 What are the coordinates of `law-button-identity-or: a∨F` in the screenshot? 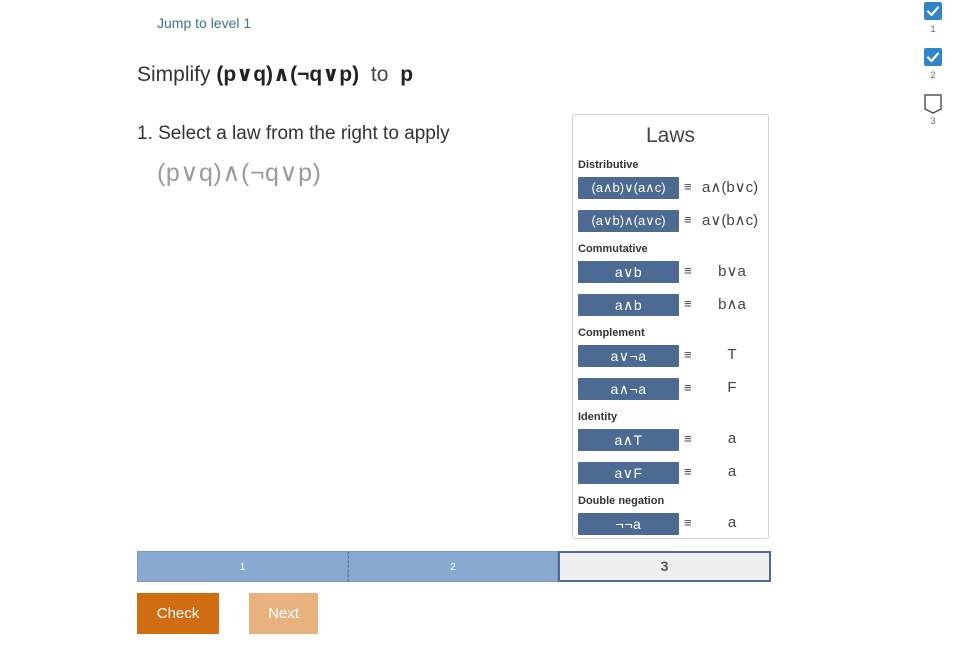 It's located at (628, 473).